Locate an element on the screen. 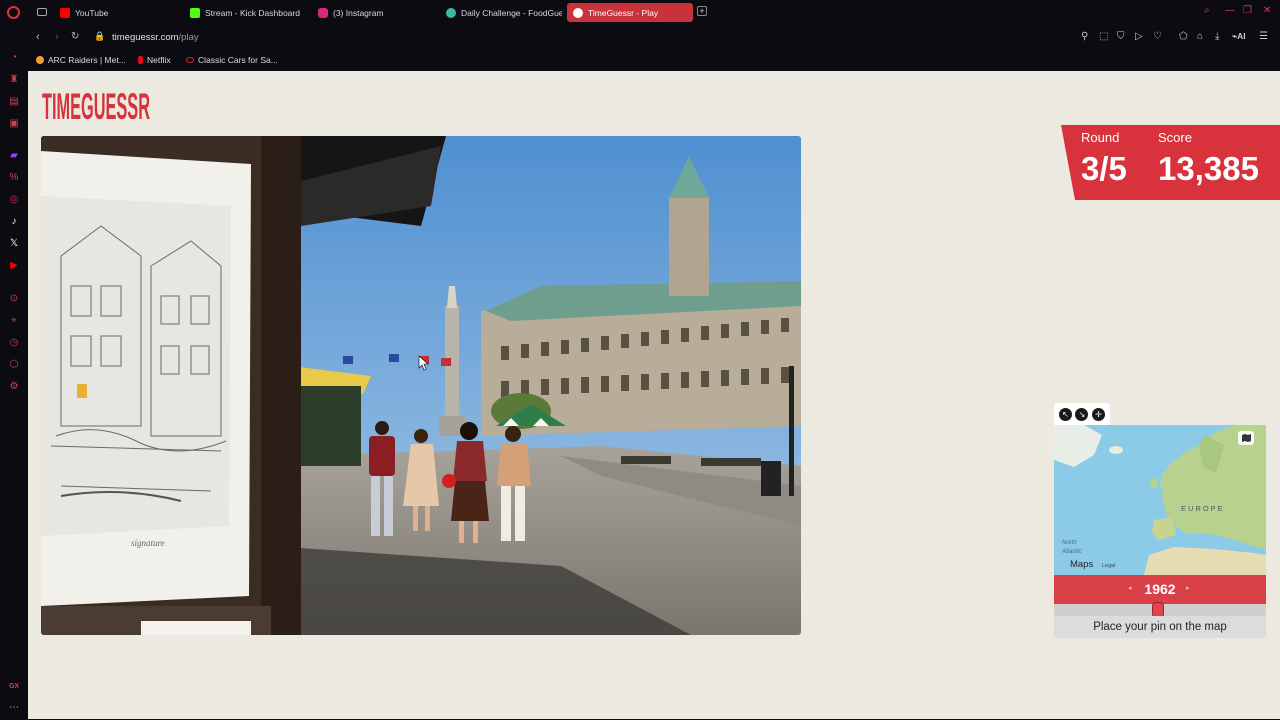  vpn-icon: ⛉ is located at coordinates (1121, 36).